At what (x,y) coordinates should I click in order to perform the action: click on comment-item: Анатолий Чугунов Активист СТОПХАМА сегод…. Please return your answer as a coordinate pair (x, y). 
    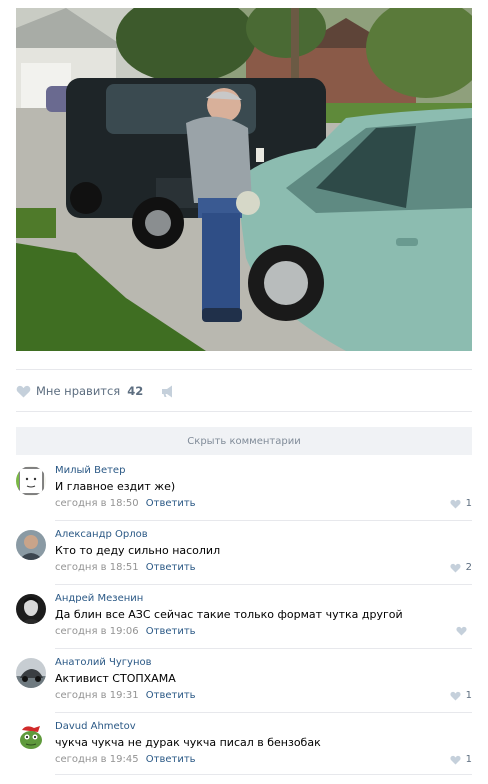
    Looking at the image, I should click on (244, 680).